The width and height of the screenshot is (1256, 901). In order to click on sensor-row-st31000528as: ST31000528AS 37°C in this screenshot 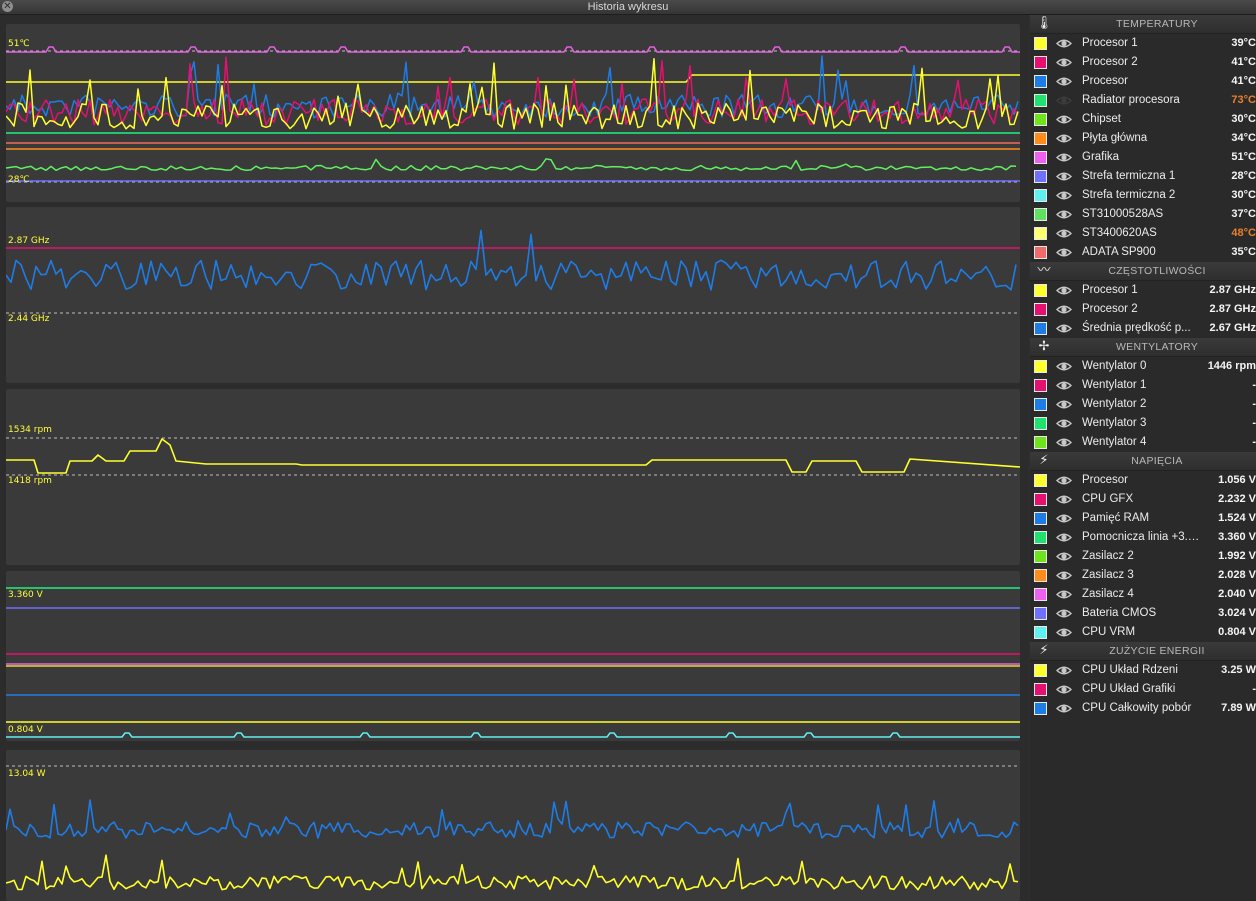, I will do `click(1143, 214)`.